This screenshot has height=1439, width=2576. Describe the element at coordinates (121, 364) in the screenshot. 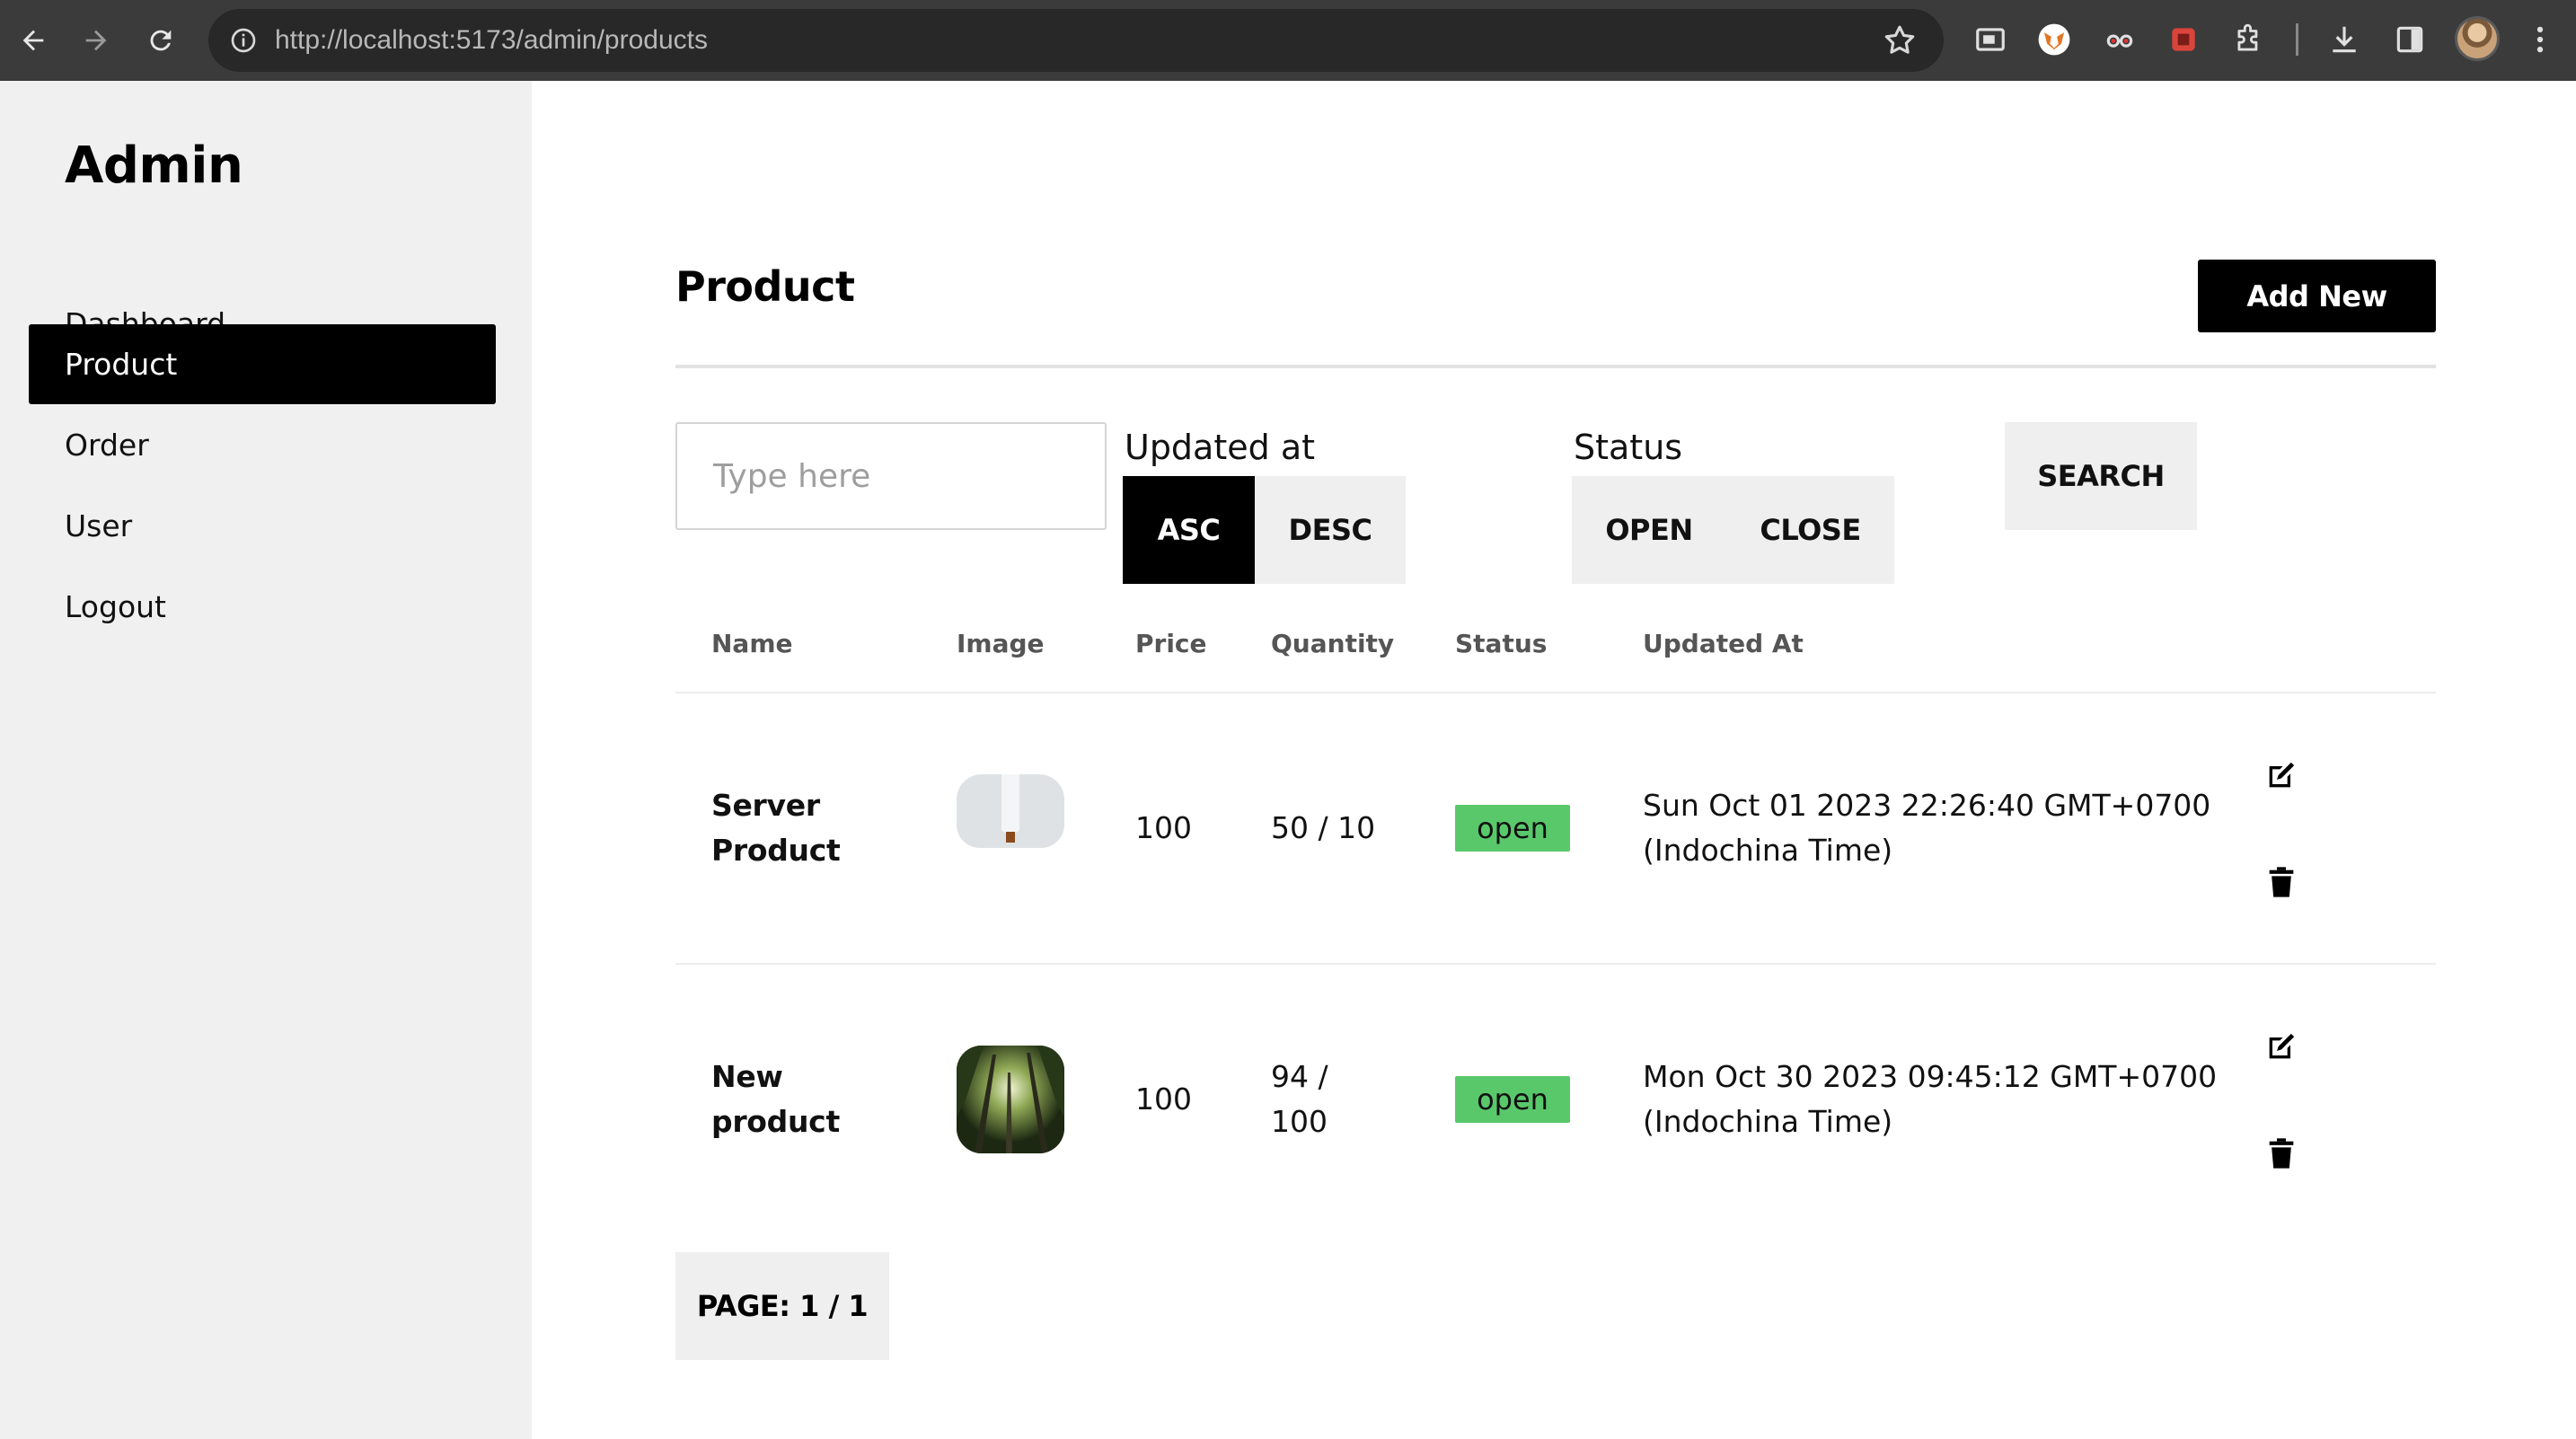

I see `sidebar-item-label: Product` at that location.